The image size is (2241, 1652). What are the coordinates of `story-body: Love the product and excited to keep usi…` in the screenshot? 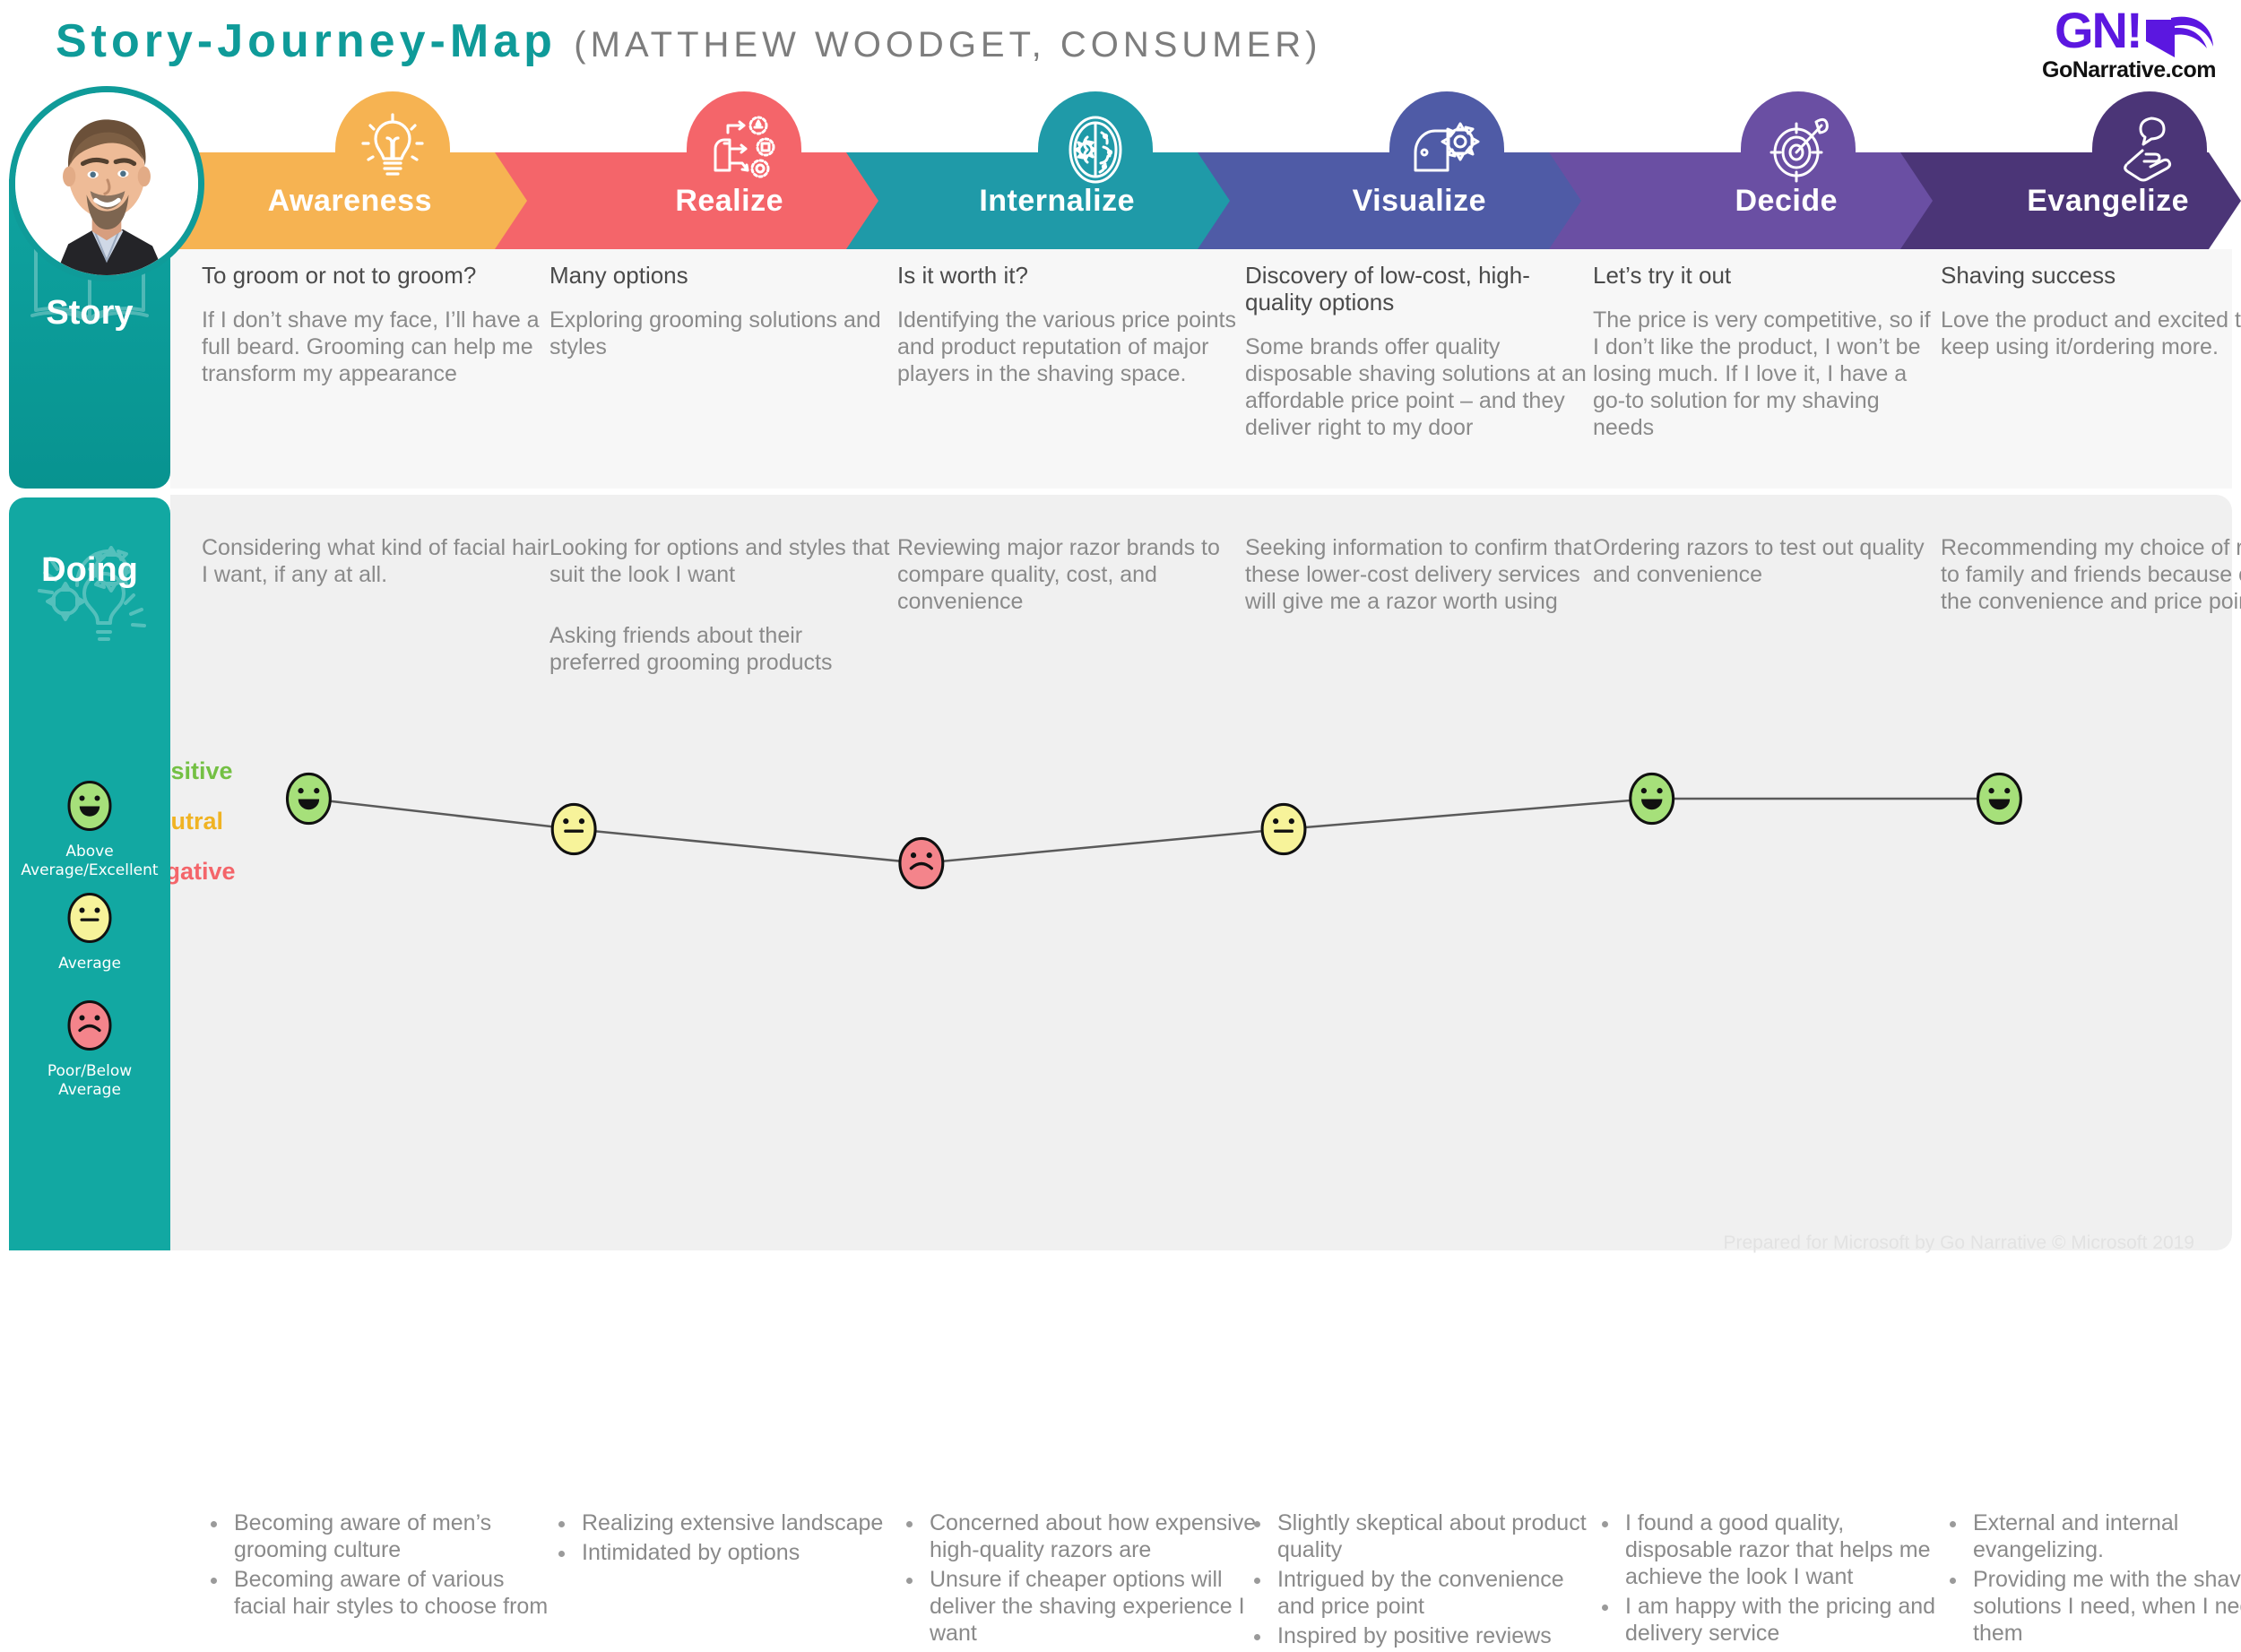 It's located at (2091, 333).